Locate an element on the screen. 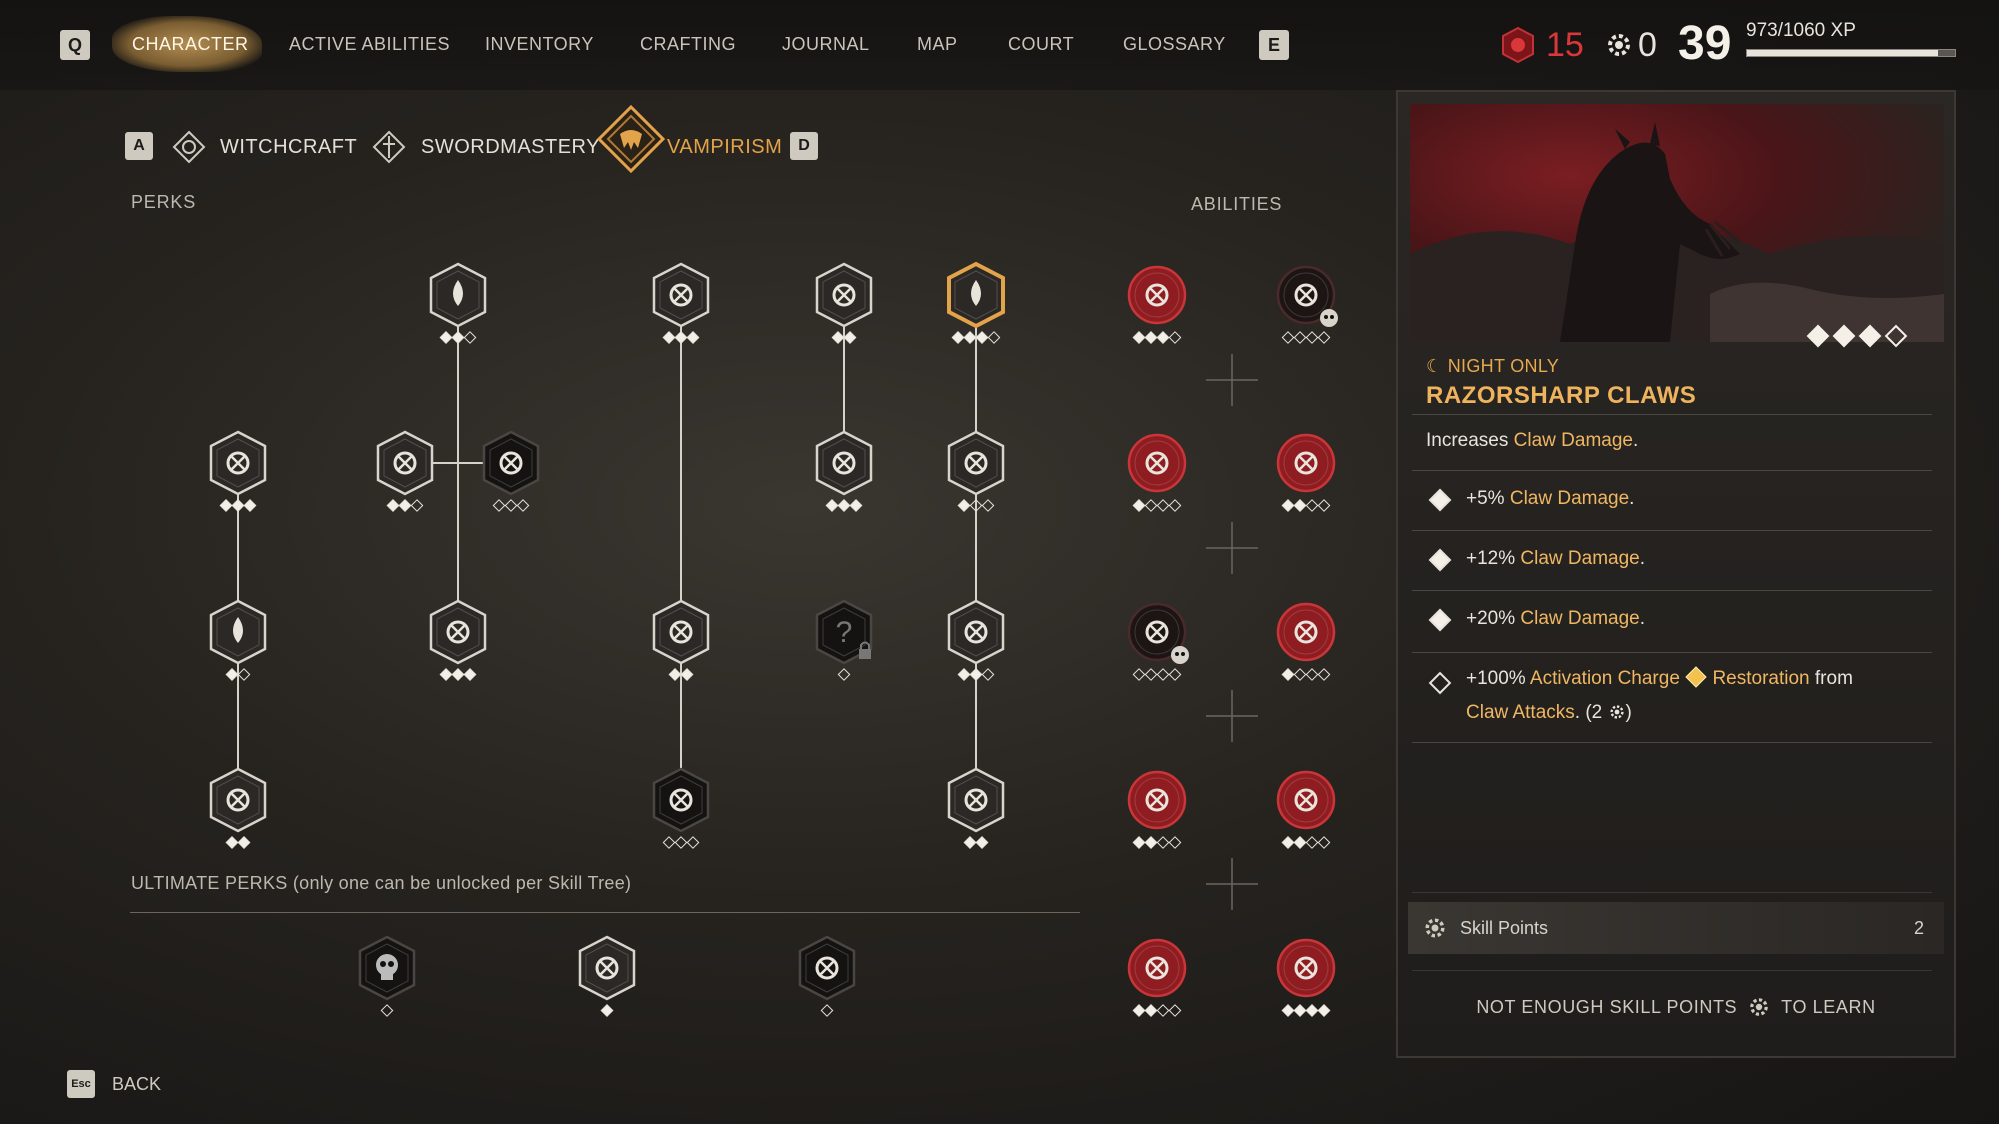  claw-marks-perk-node is located at coordinates (681, 632).